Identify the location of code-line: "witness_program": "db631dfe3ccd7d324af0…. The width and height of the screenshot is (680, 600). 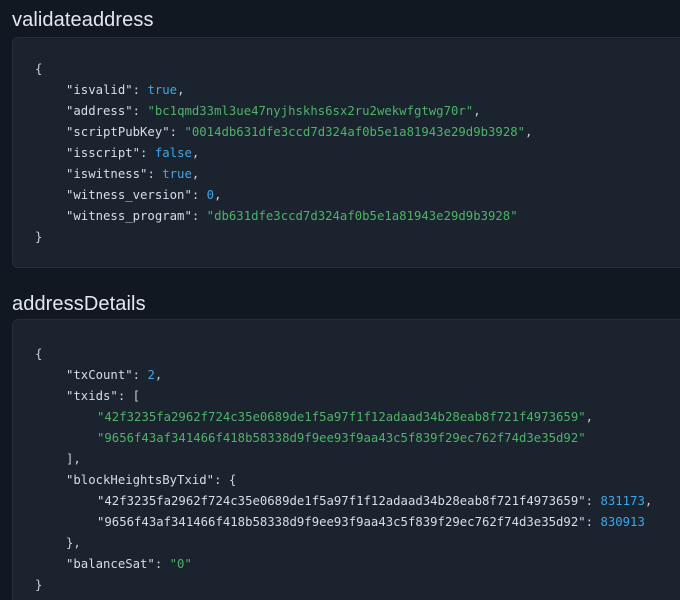
(283, 216).